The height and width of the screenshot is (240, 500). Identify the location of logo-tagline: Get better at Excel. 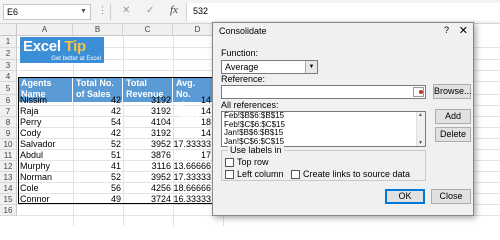
(76, 59).